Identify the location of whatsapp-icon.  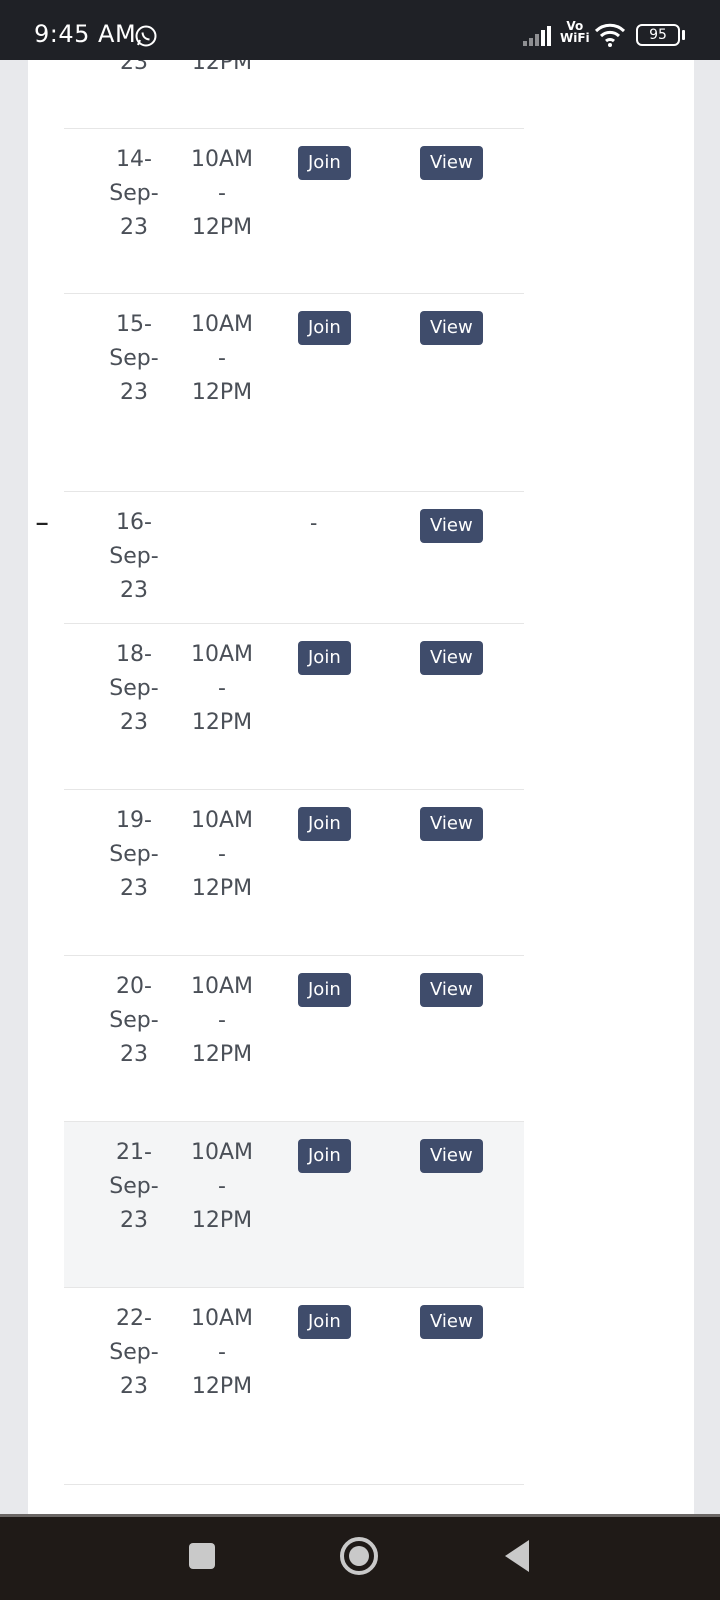
(146, 36).